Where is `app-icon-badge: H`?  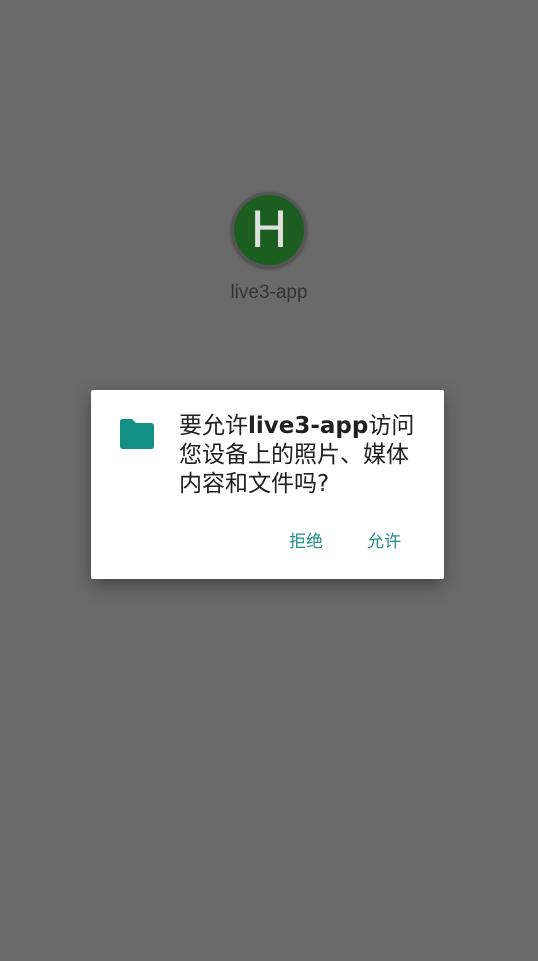 app-icon-badge: H is located at coordinates (269, 230).